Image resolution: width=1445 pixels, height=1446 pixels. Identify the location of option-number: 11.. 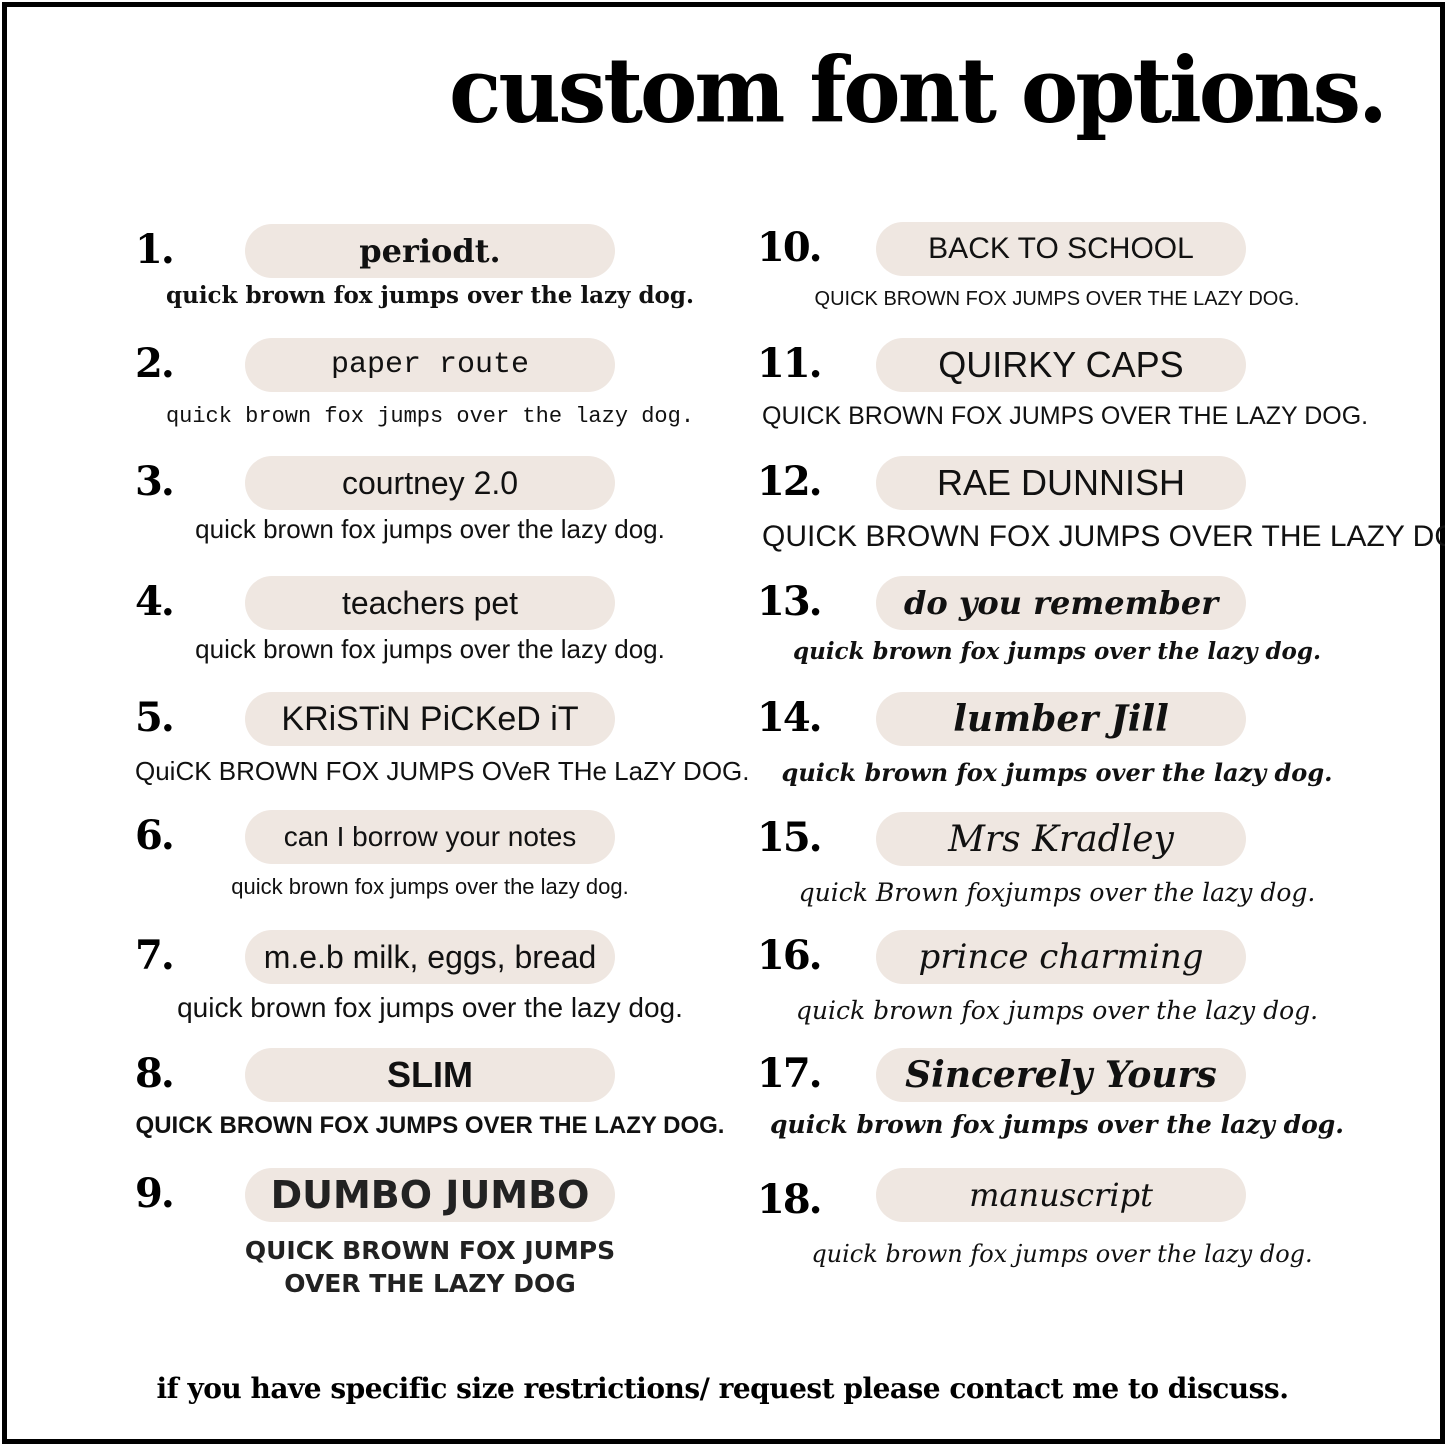
(790, 363).